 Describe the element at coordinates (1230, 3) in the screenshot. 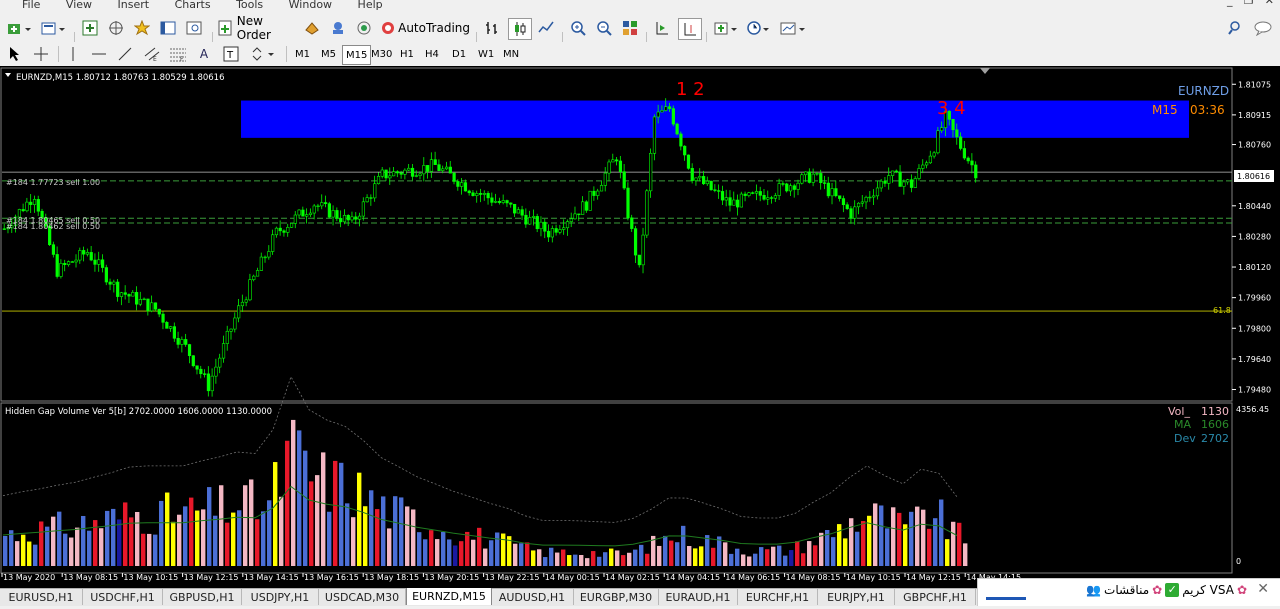

I see `minimize-icon: _` at that location.